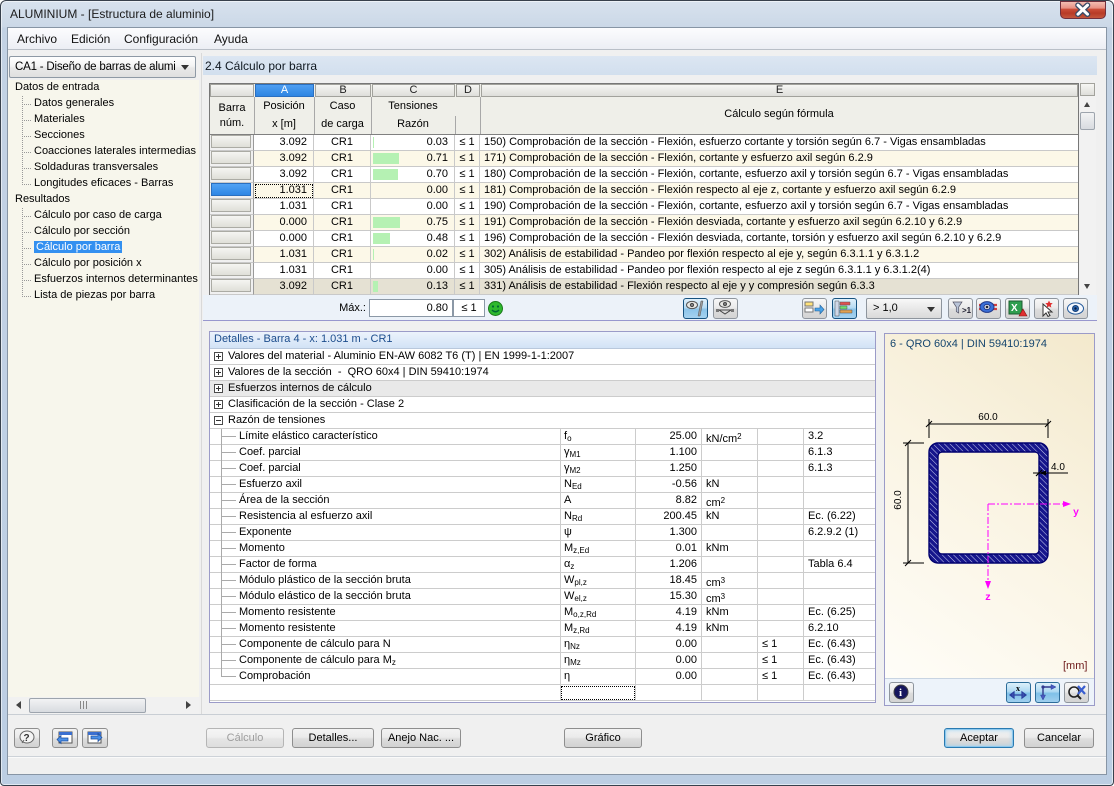 The height and width of the screenshot is (786, 1114). I want to click on svg-text: >1, so click(967, 310).